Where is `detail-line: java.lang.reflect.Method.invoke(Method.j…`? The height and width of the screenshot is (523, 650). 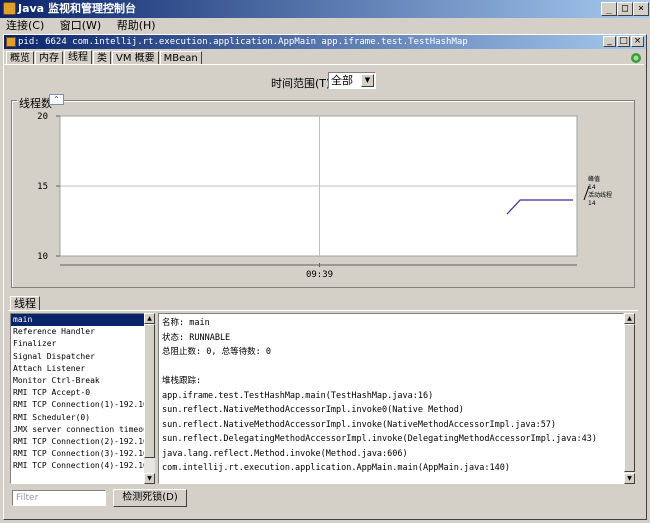 detail-line: java.lang.reflect.Method.invoke(Method.j… is located at coordinates (285, 453).